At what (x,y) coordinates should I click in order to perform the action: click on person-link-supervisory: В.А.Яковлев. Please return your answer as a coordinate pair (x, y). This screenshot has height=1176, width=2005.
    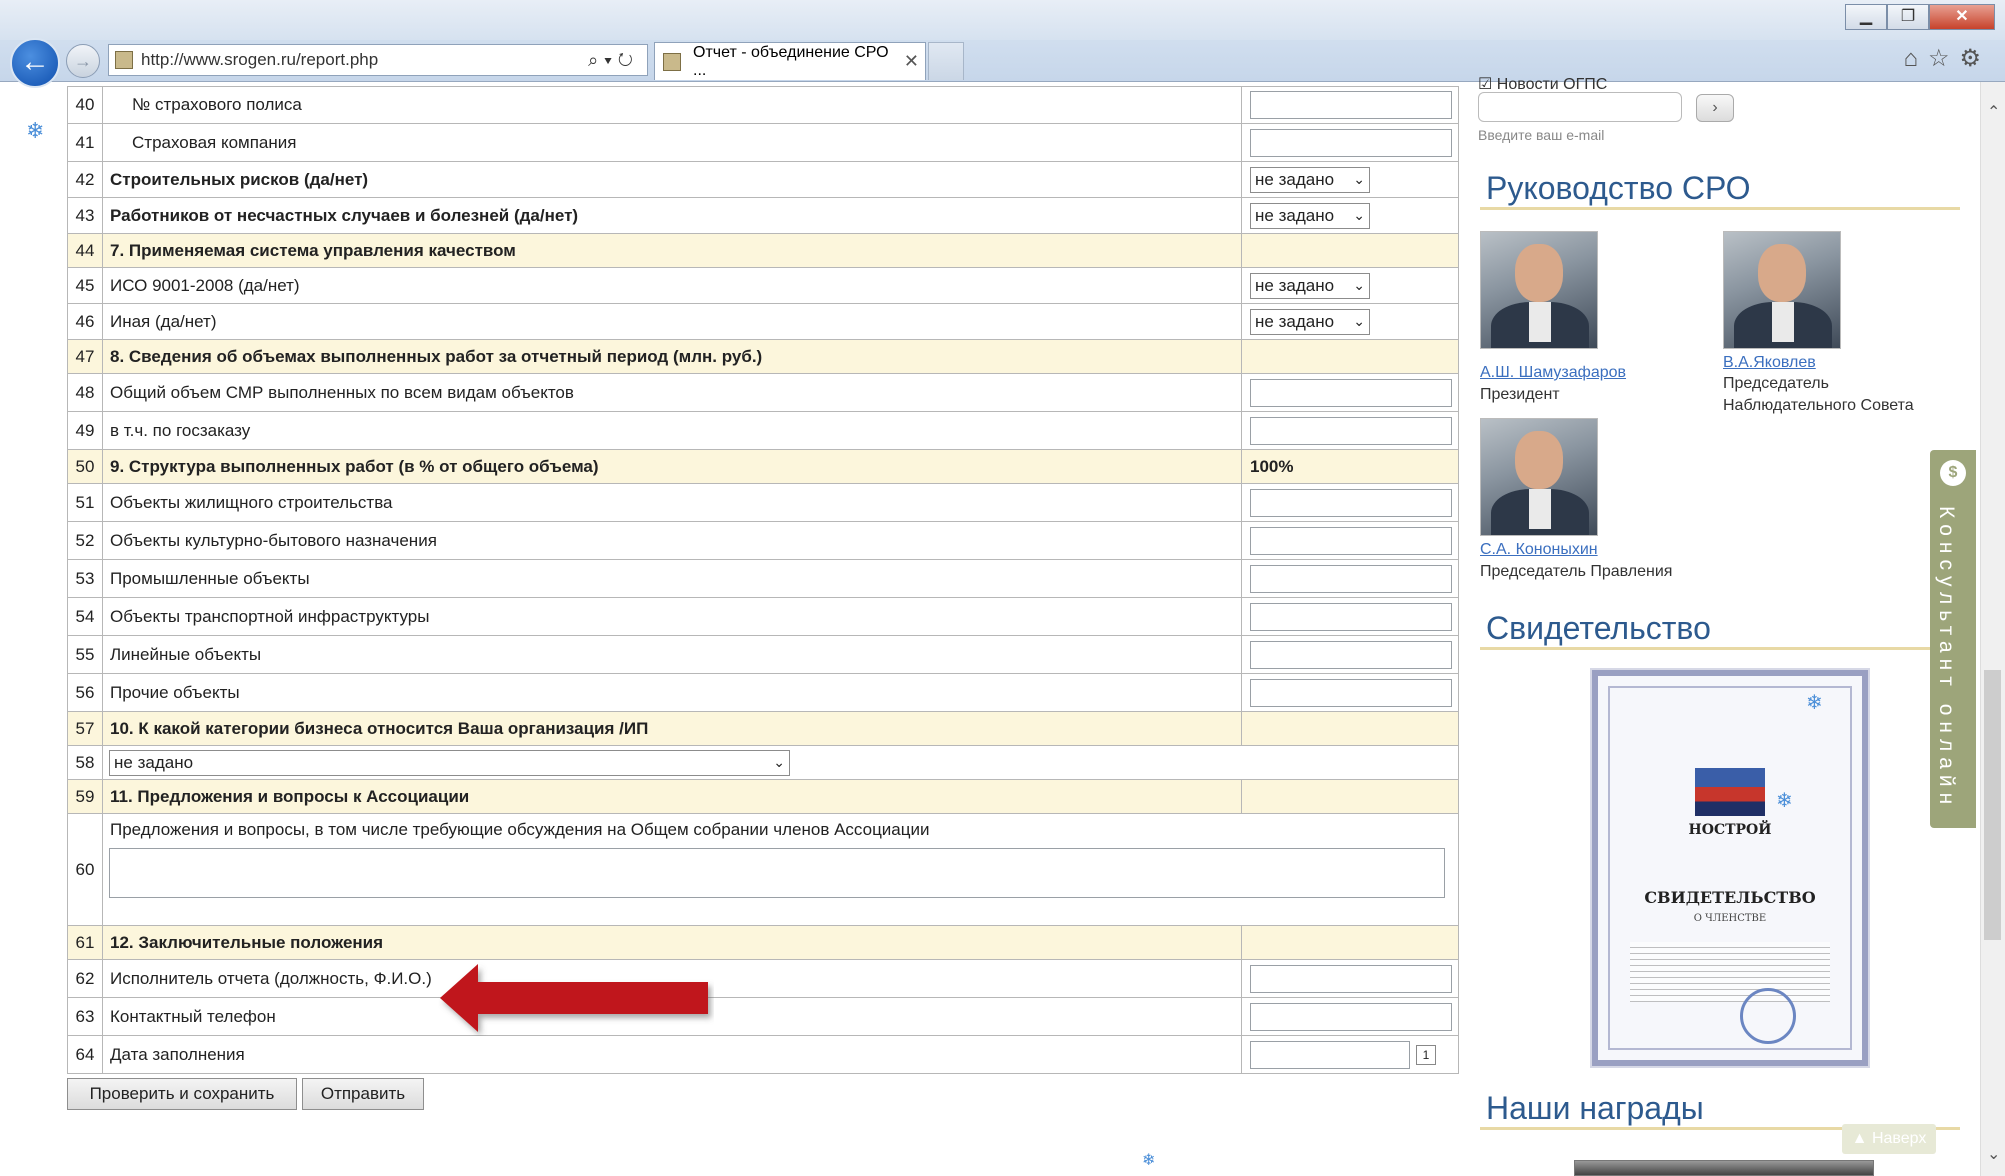
    Looking at the image, I should click on (1769, 363).